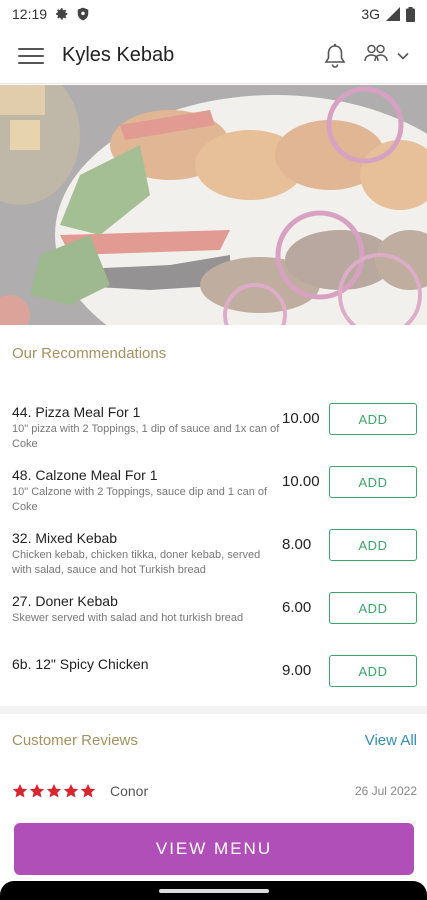 The height and width of the screenshot is (900, 427). Describe the element at coordinates (391, 740) in the screenshot. I see `view-all-reviews-link: View All` at that location.